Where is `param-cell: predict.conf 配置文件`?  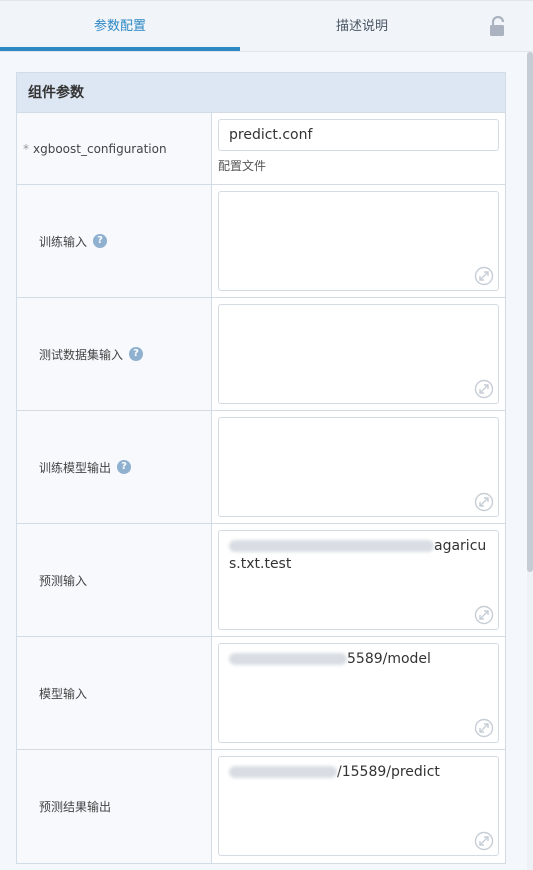
param-cell: predict.conf 配置文件 is located at coordinates (358, 148).